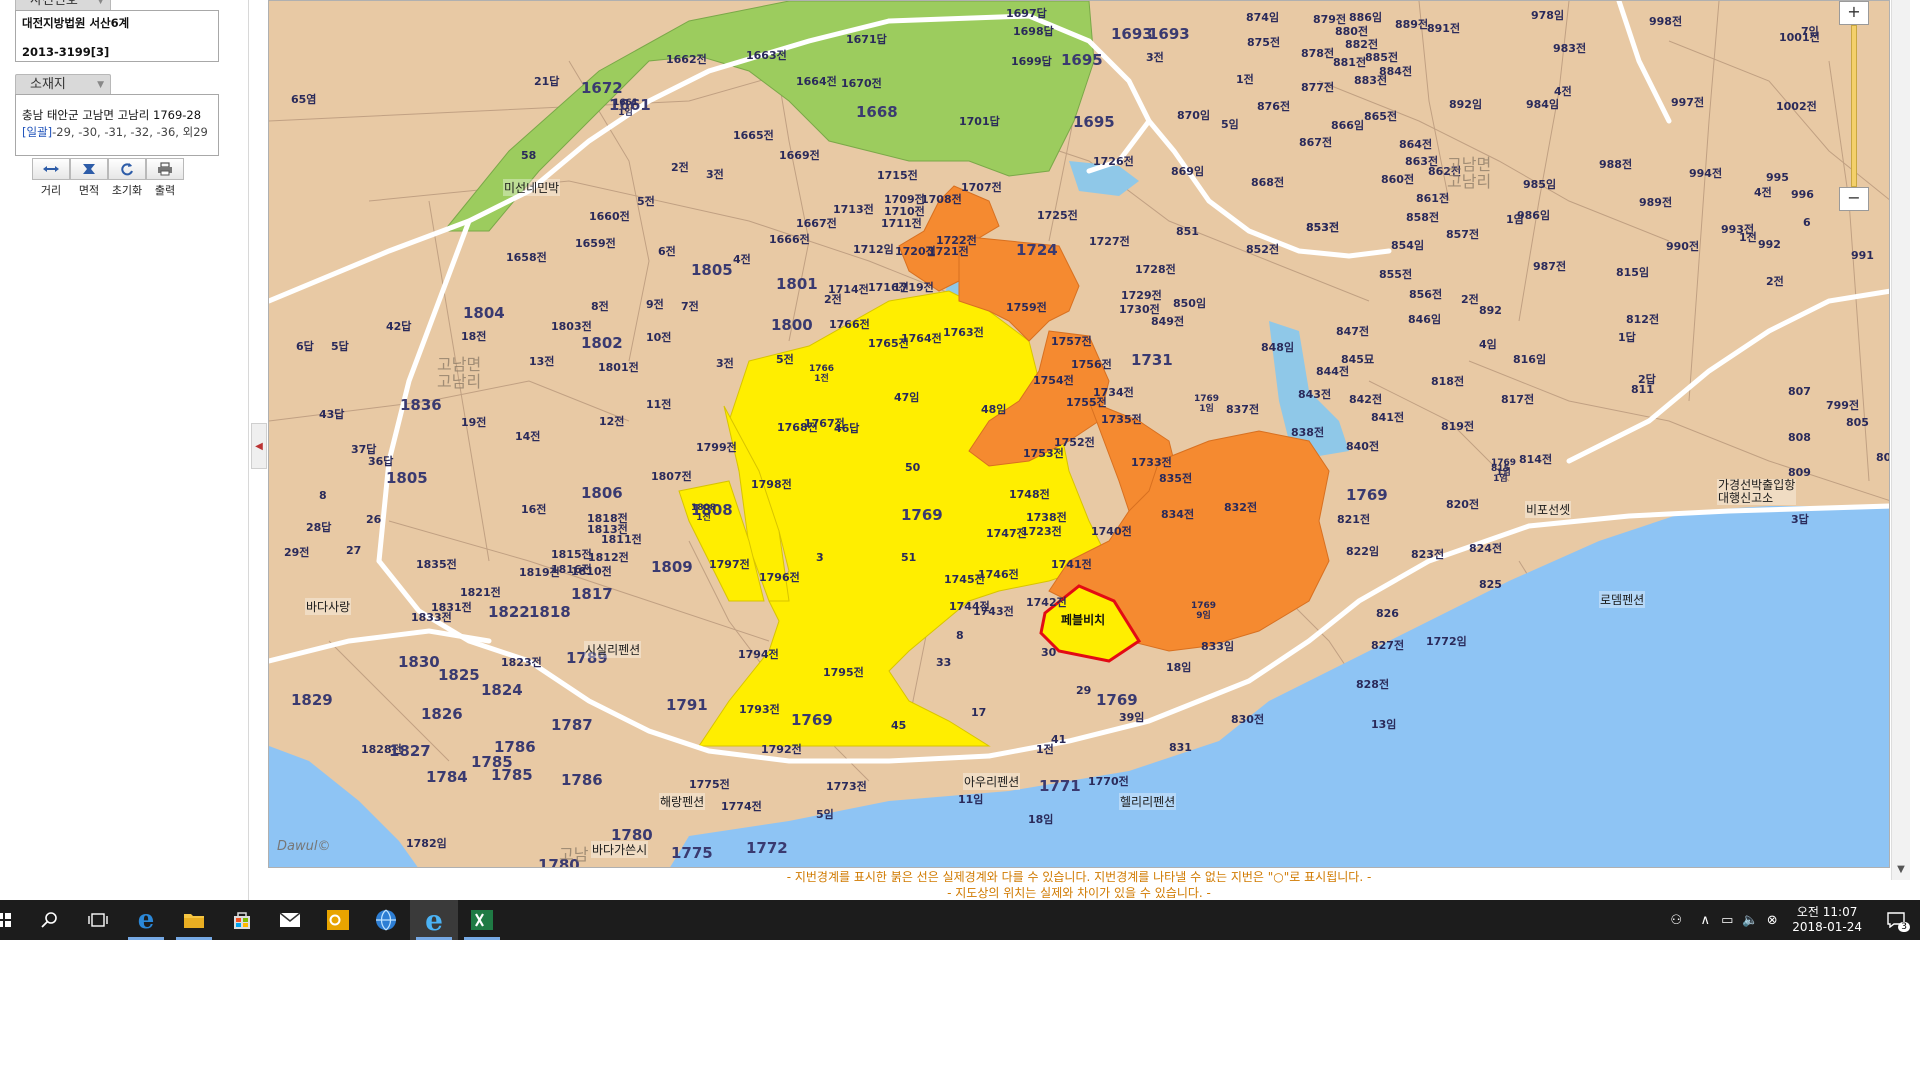 The width and height of the screenshot is (1920, 1080). Describe the element at coordinates (621, 539) in the screenshot. I see `parcel-number-label: 1811전` at that location.